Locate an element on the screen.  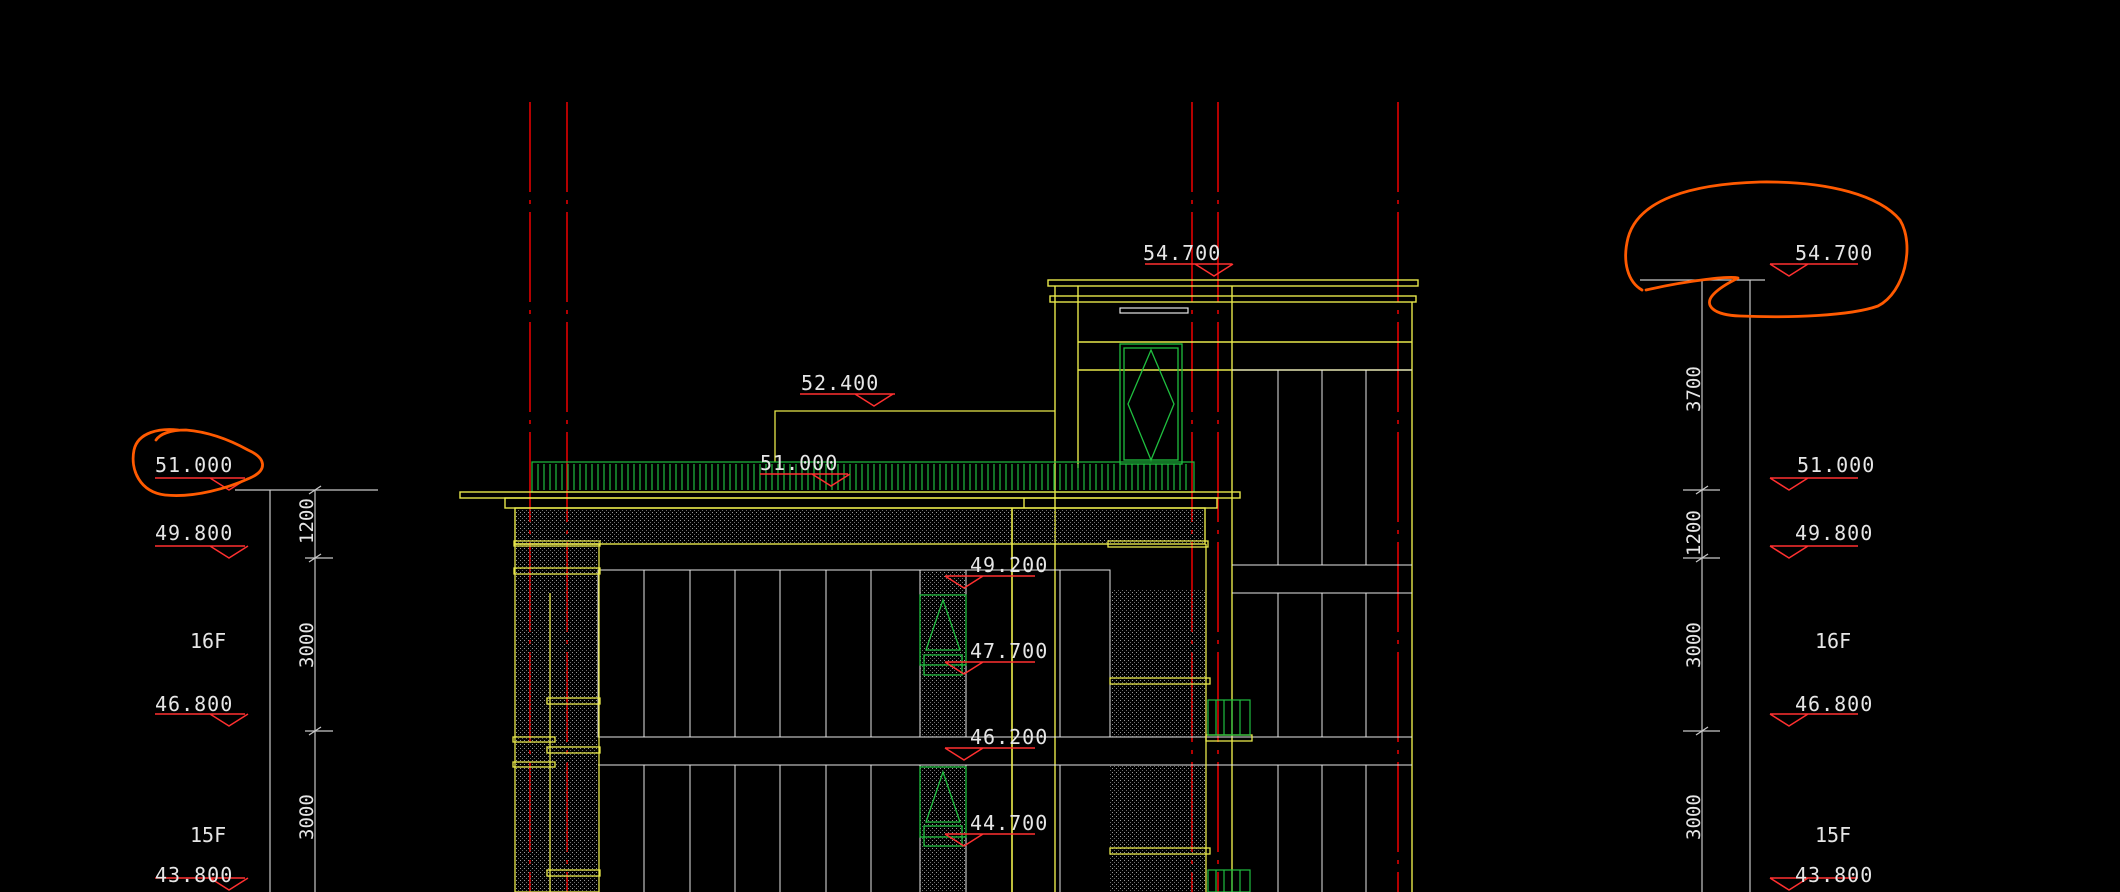
left-floor-label: 15F is located at coordinates (208, 835).